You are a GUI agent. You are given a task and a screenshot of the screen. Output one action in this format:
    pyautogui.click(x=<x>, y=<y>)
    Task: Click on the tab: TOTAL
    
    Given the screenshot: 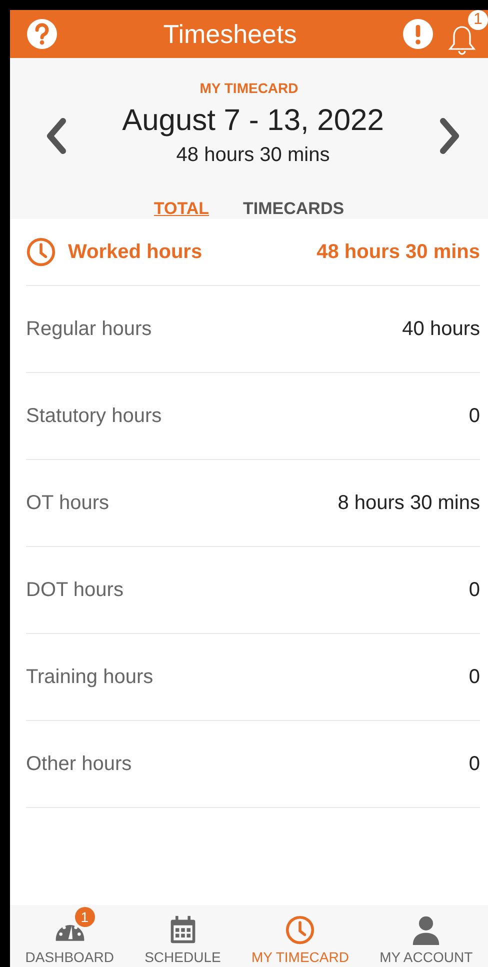 What is the action you would take?
    pyautogui.click(x=182, y=208)
    